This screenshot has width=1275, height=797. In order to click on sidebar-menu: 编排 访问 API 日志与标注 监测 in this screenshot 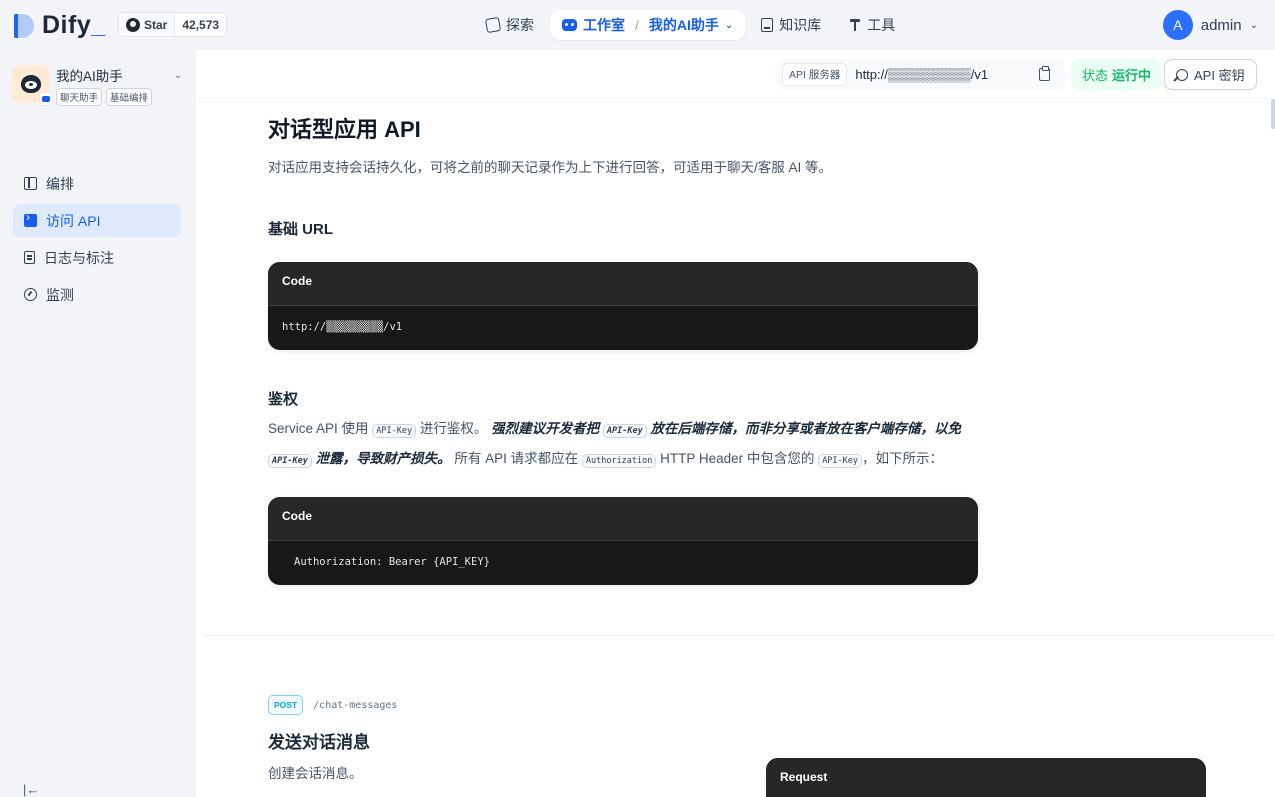, I will do `click(97, 241)`.